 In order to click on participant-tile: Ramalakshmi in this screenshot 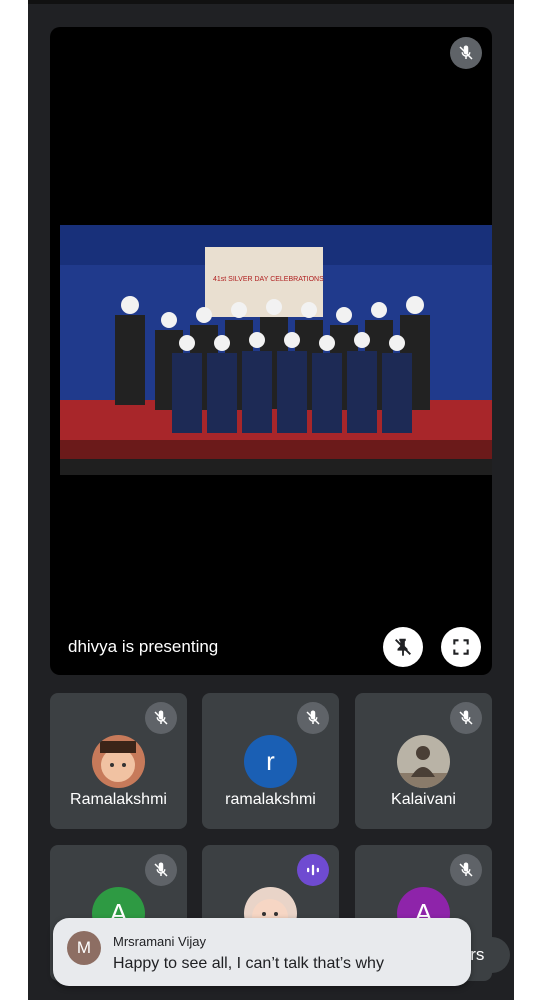, I will do `click(118, 761)`.